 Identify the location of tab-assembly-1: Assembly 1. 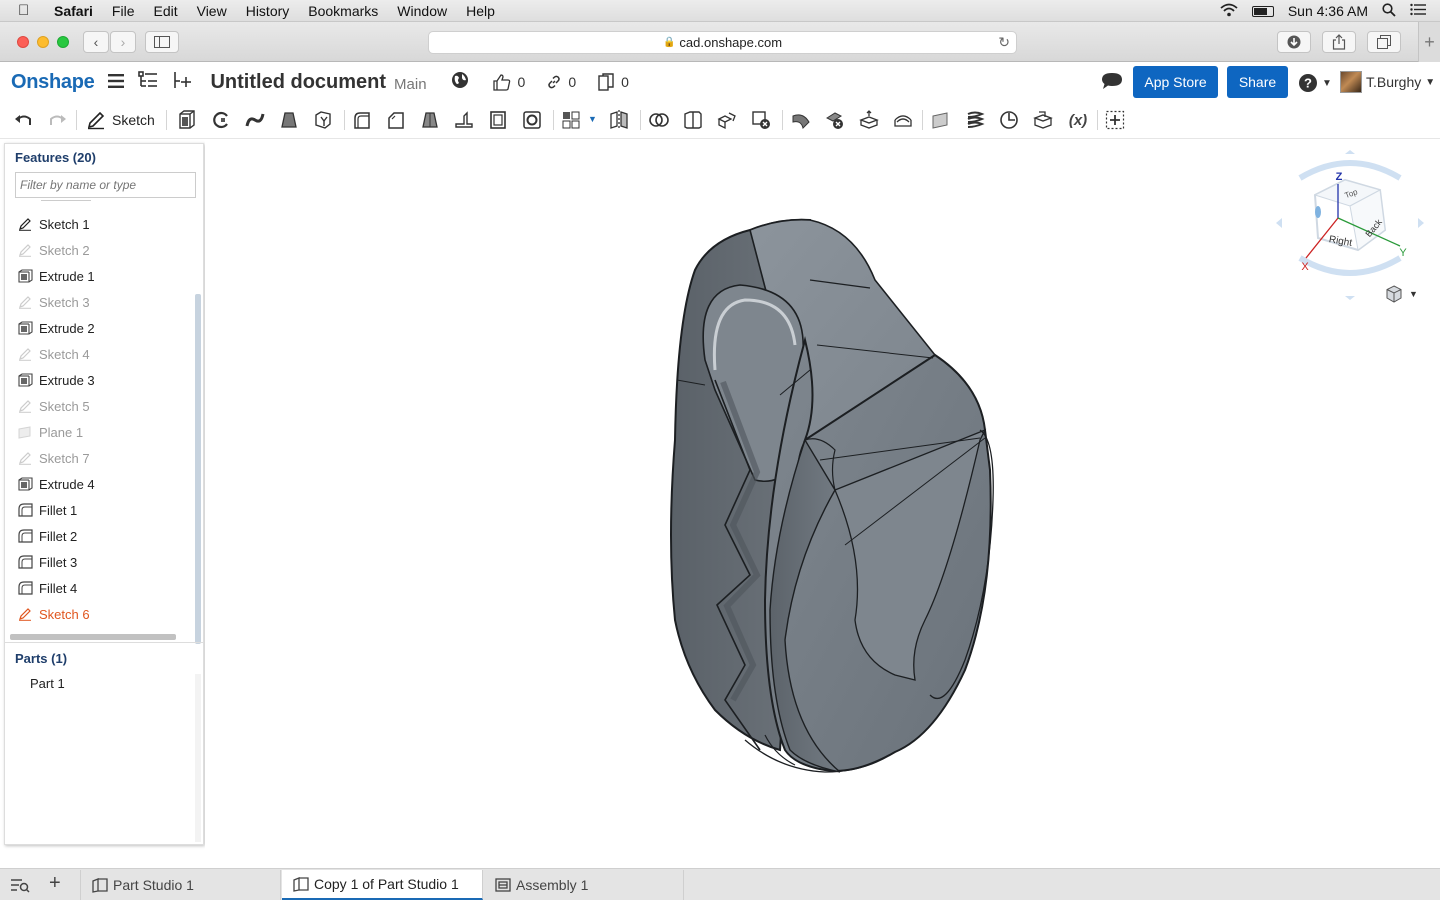
(584, 885).